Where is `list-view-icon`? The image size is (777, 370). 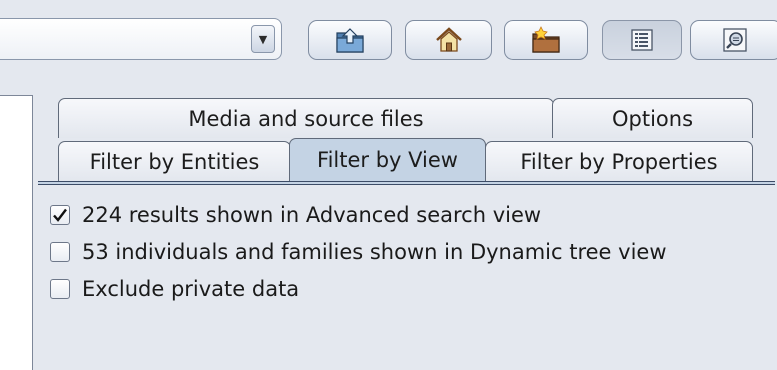 list-view-icon is located at coordinates (642, 40).